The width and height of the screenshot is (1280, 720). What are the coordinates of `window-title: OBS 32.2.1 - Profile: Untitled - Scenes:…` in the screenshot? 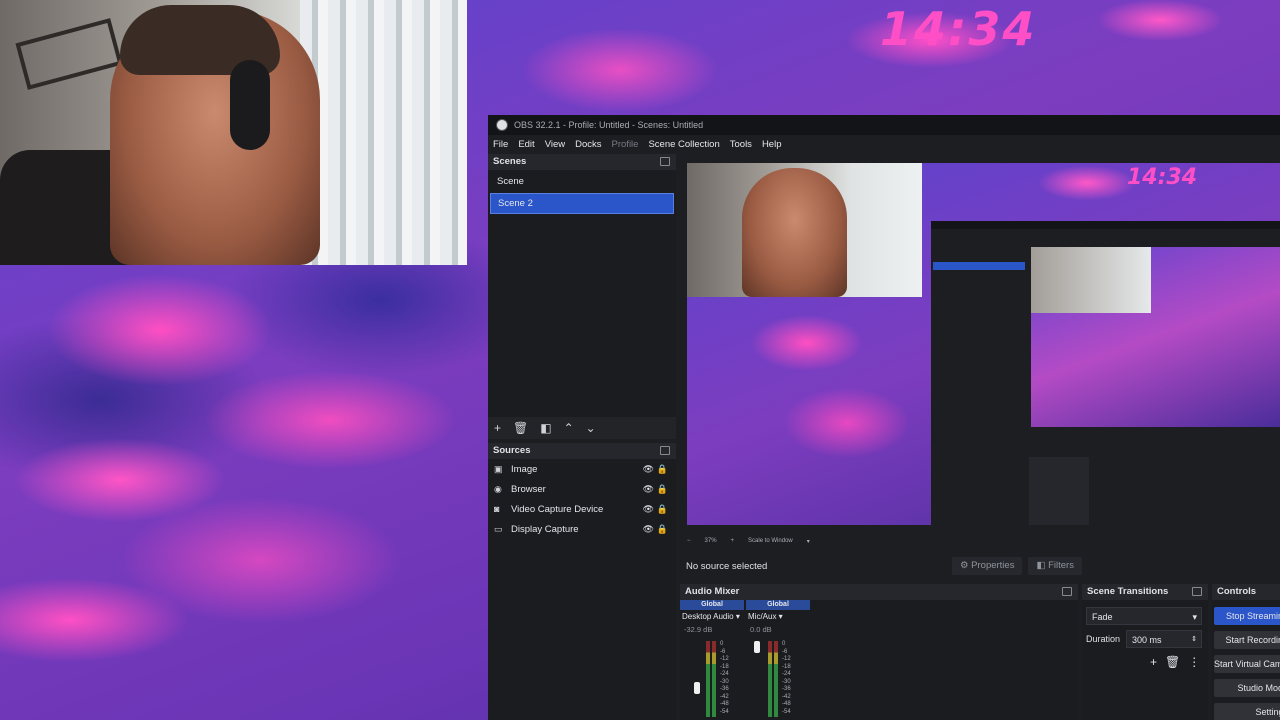 It's located at (609, 125).